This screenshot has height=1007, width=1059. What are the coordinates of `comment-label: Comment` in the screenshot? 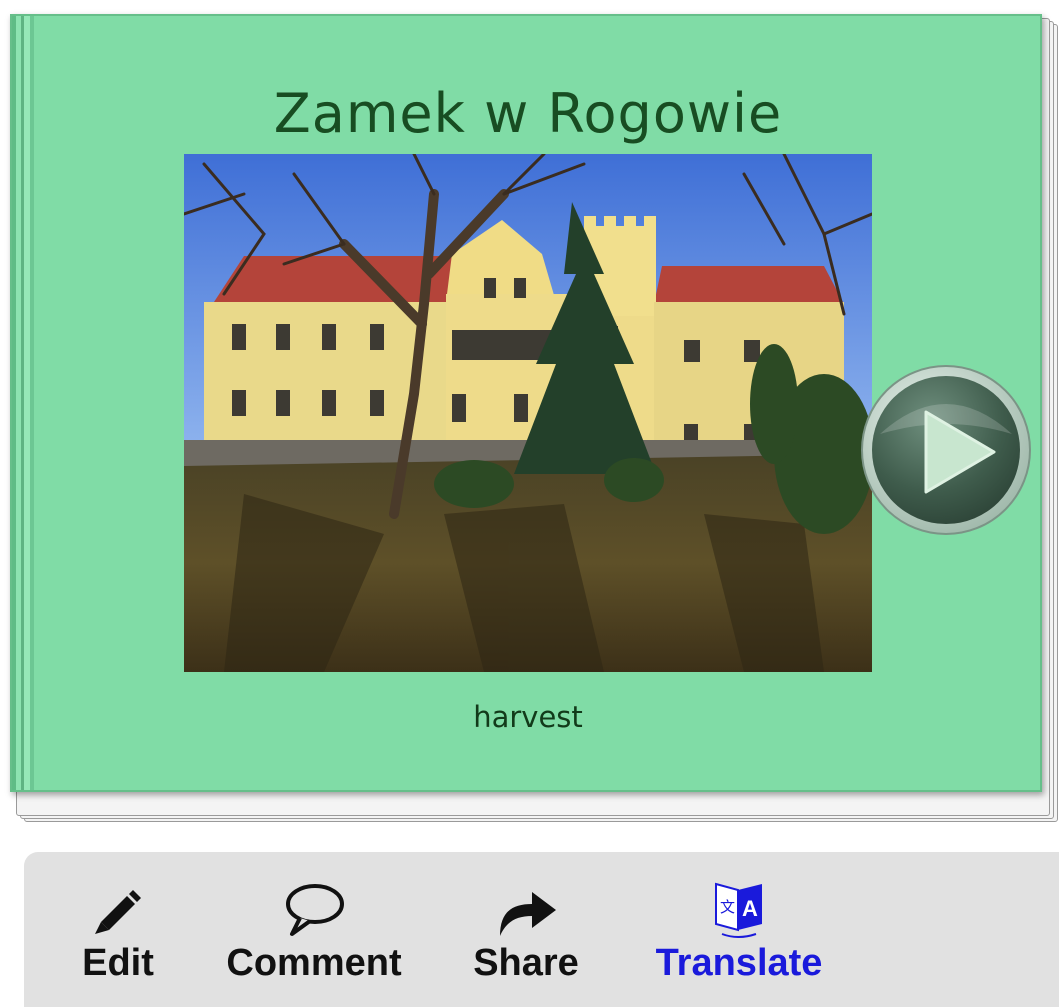 It's located at (314, 963).